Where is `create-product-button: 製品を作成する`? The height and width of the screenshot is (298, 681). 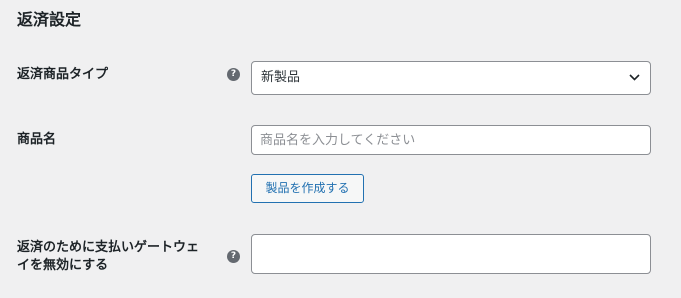
create-product-button: 製品を作成する is located at coordinates (307, 188).